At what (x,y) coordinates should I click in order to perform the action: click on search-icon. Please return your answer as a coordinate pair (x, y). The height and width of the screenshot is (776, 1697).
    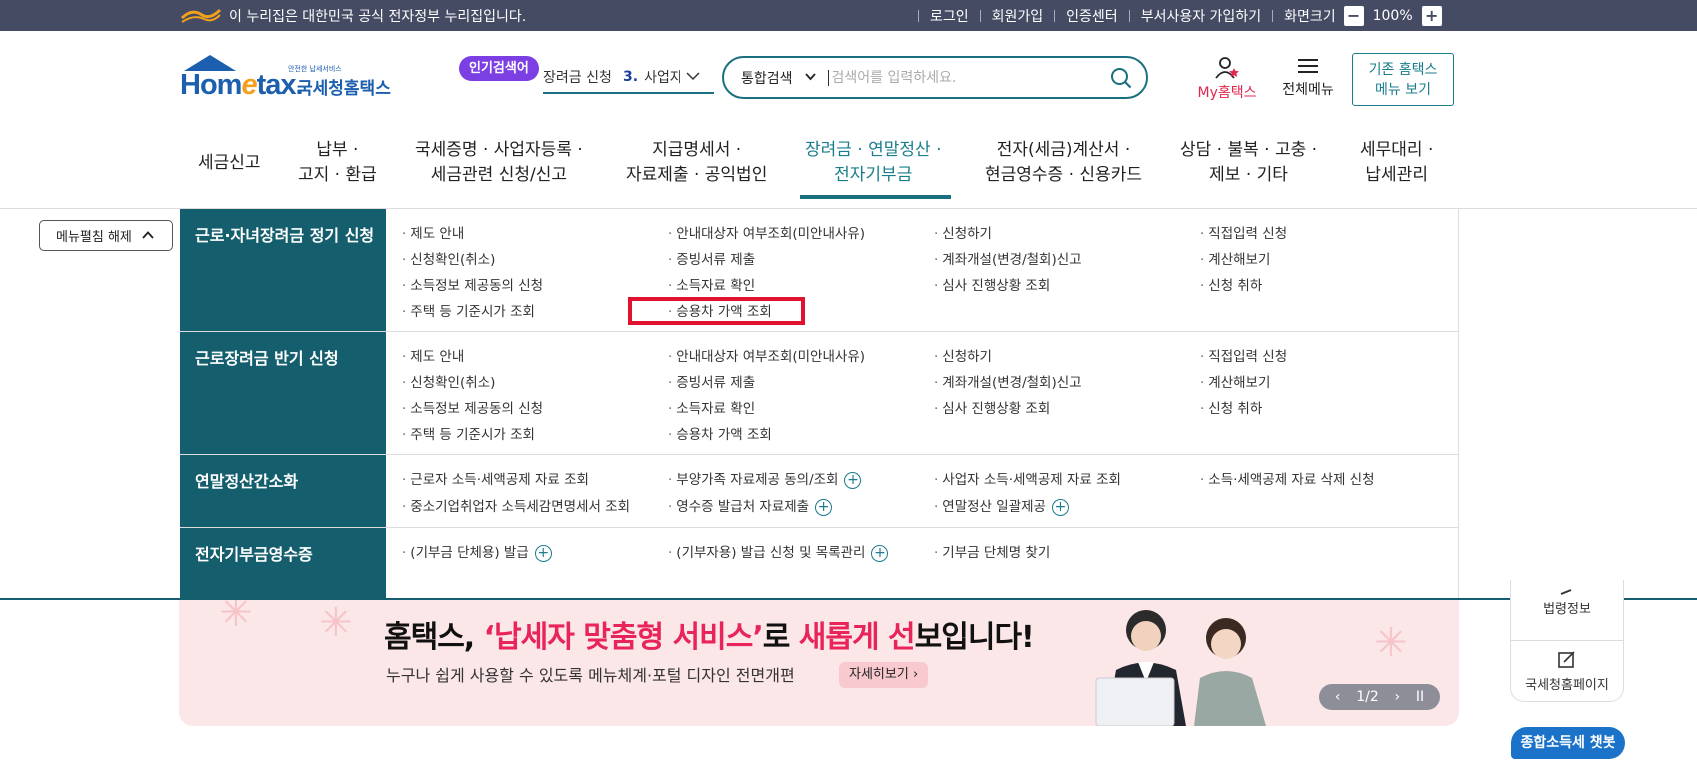
    Looking at the image, I should click on (1121, 78).